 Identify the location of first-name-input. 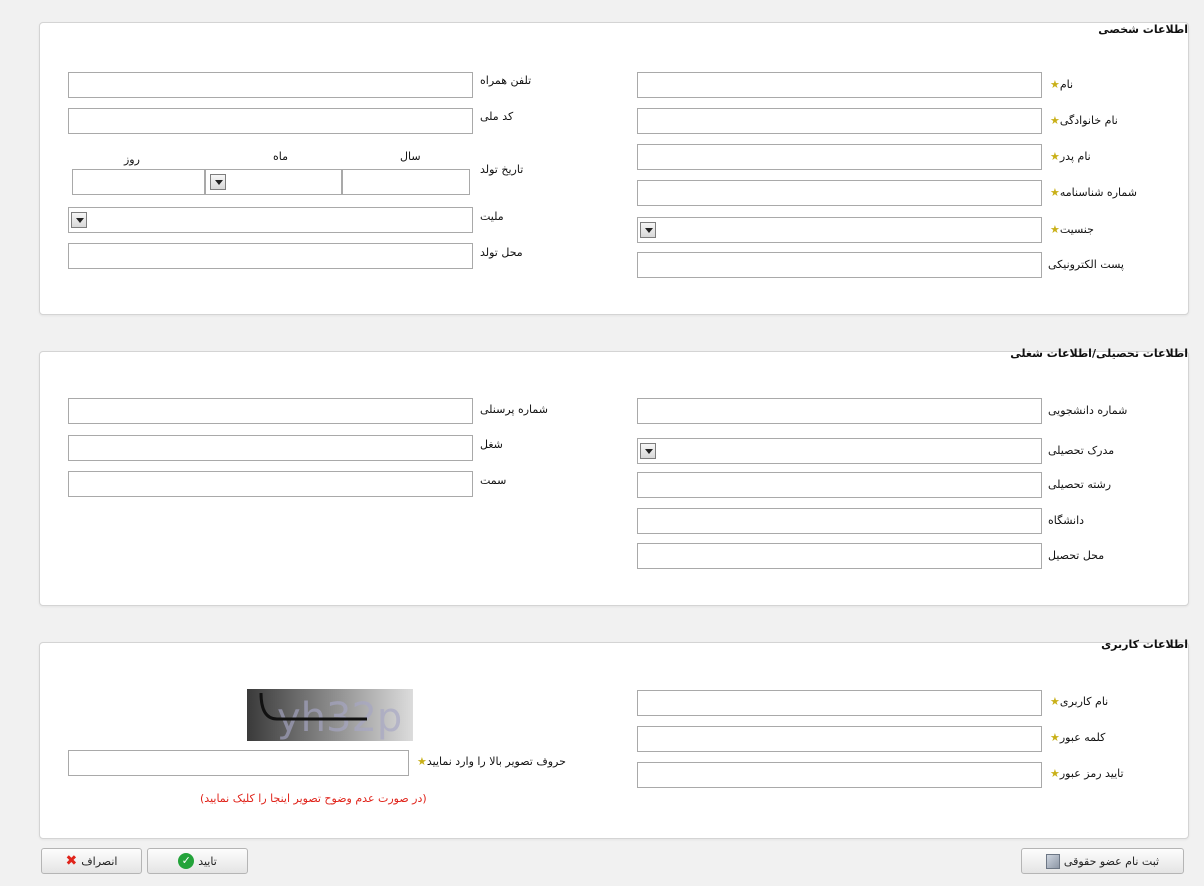
(839, 85).